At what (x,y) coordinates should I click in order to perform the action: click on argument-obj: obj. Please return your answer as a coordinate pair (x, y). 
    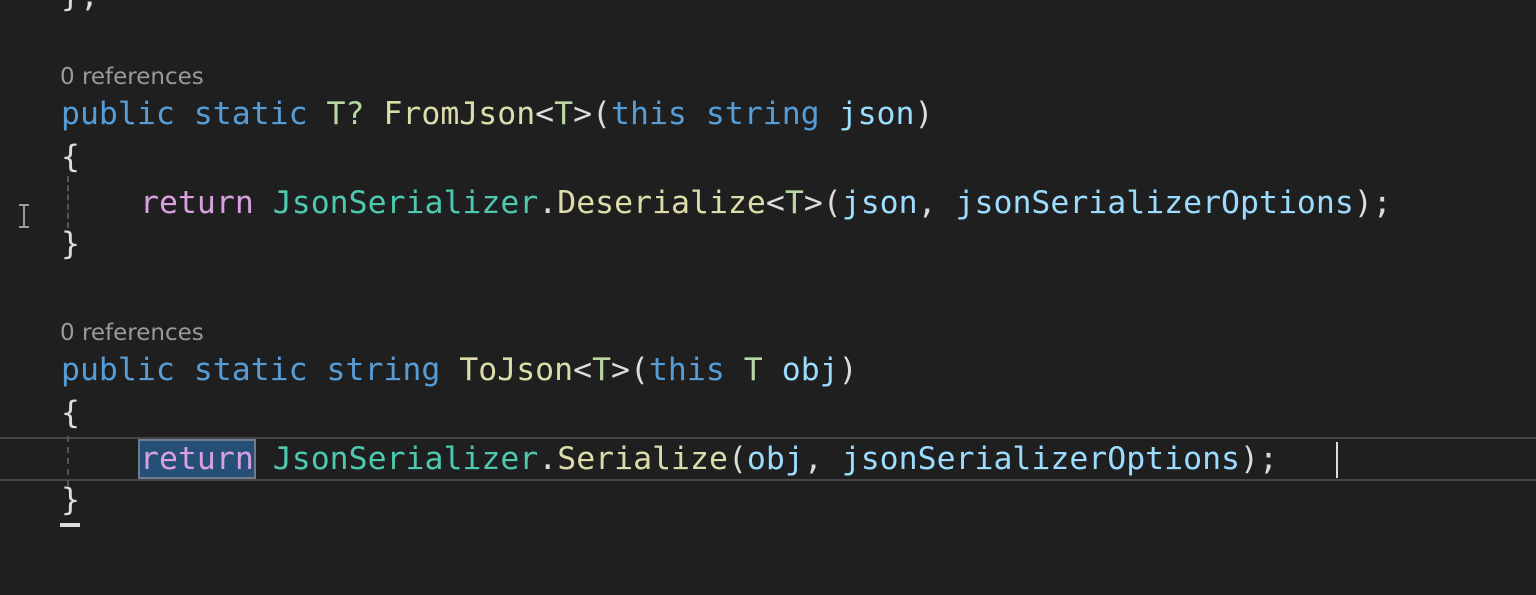
    Looking at the image, I should click on (775, 459).